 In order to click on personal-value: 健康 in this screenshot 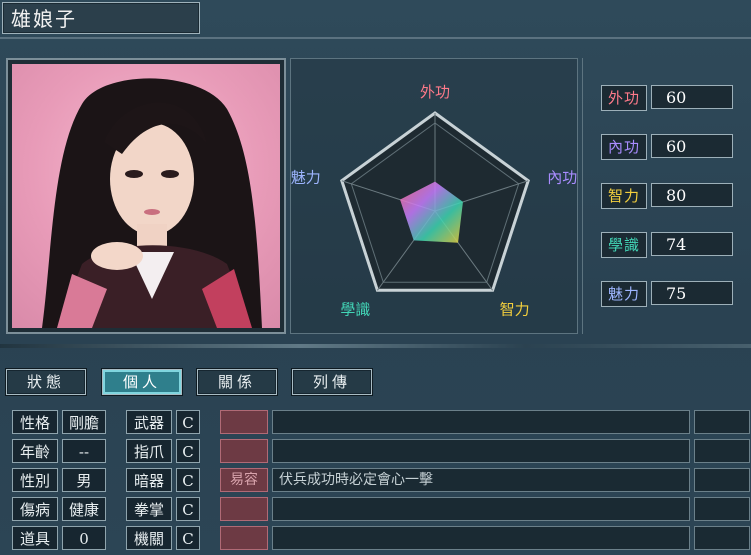, I will do `click(84, 509)`.